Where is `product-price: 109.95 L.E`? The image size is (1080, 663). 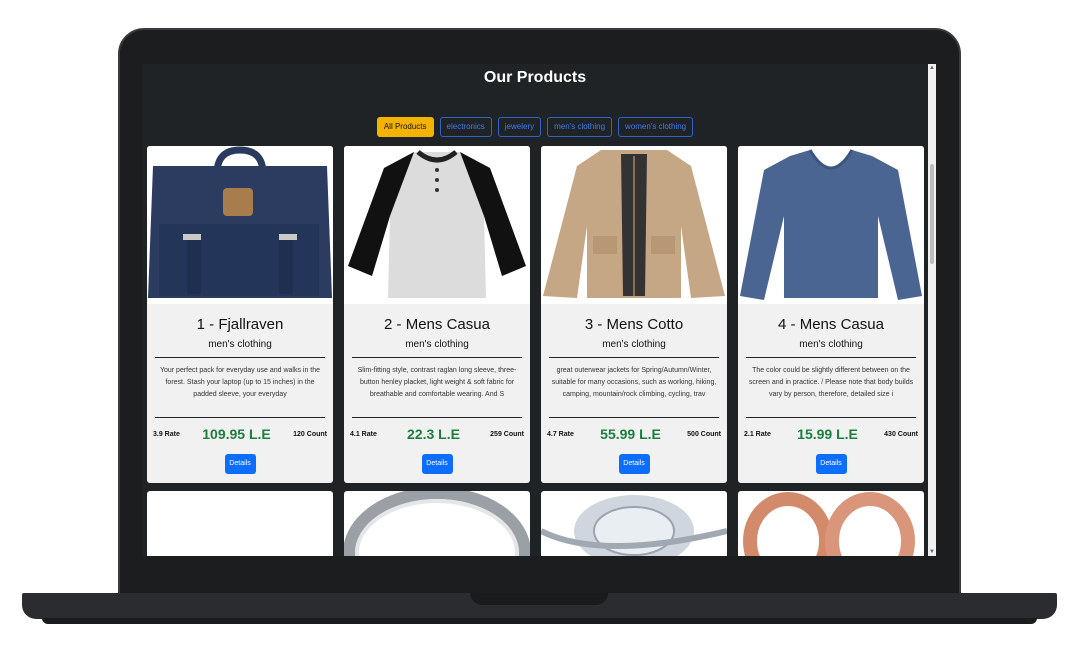 product-price: 109.95 L.E is located at coordinates (236, 434).